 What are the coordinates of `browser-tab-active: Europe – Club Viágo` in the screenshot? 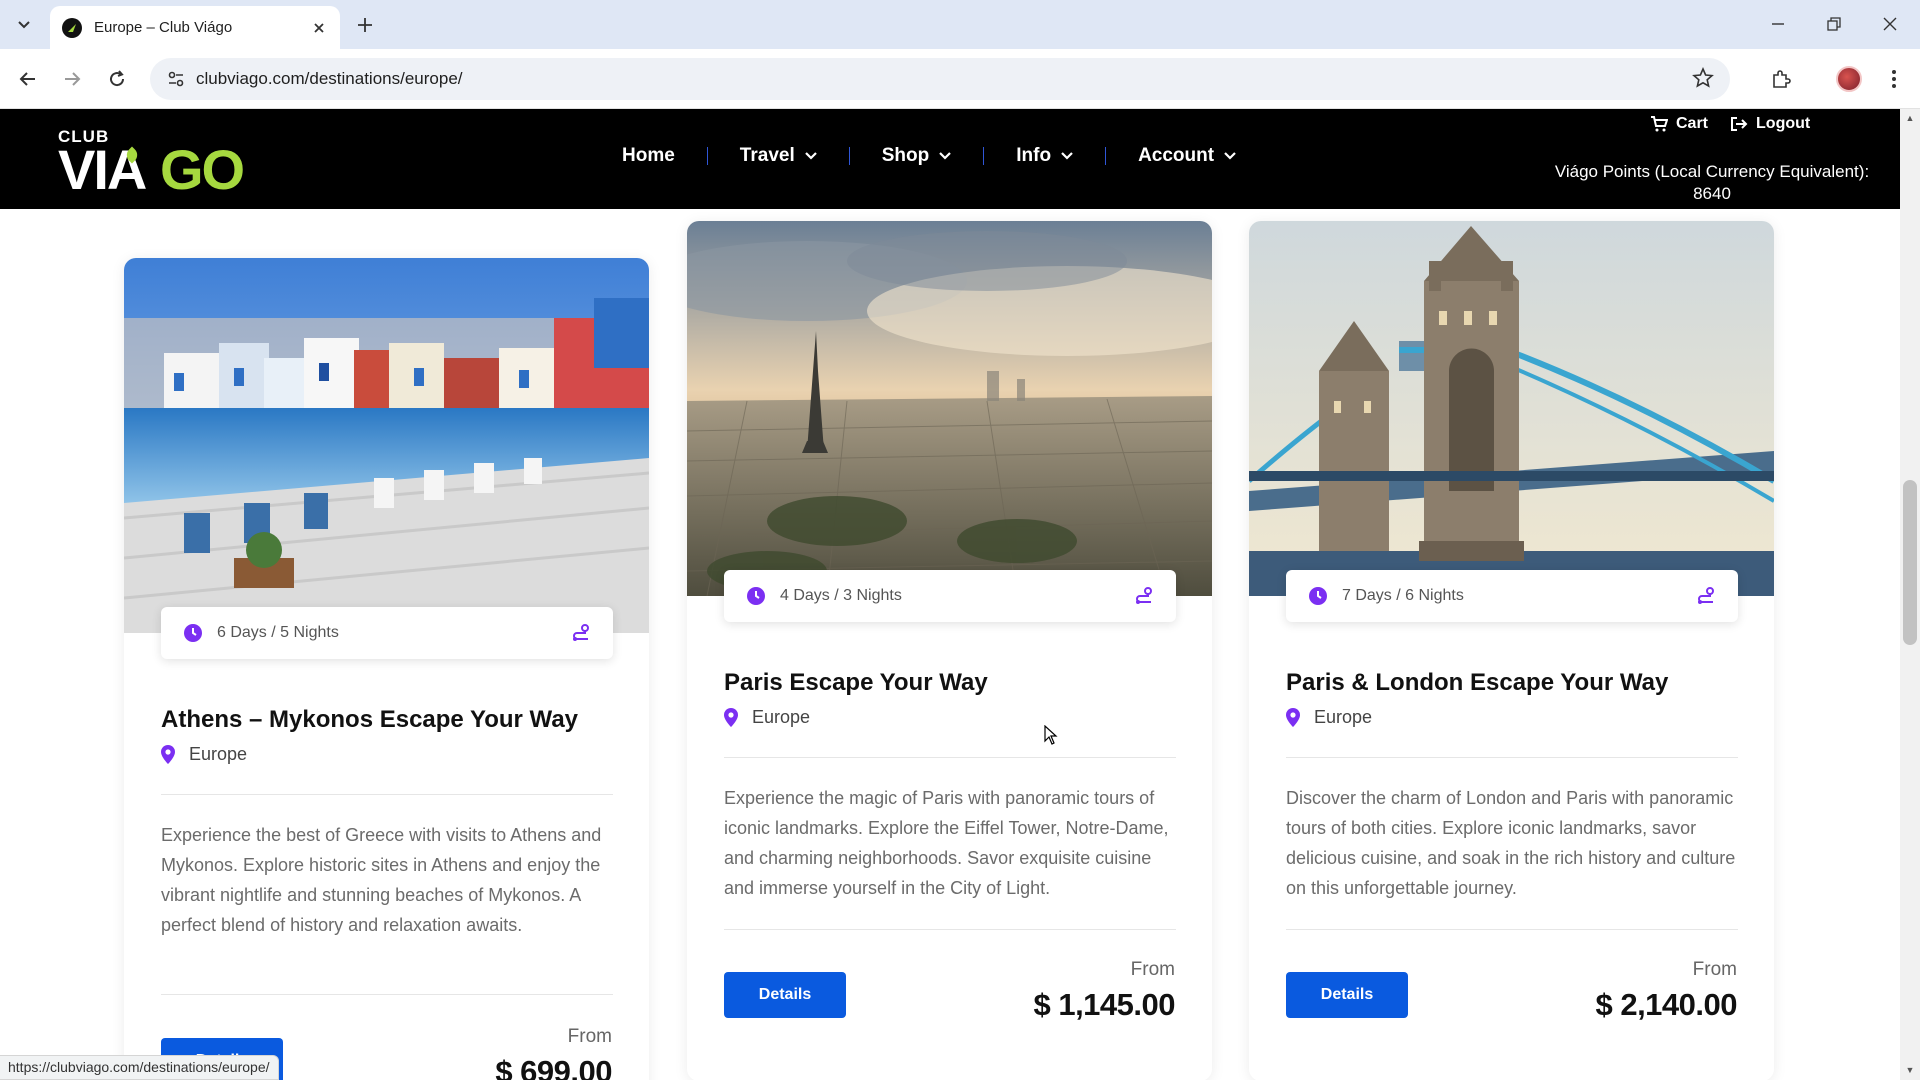 It's located at (195, 27).